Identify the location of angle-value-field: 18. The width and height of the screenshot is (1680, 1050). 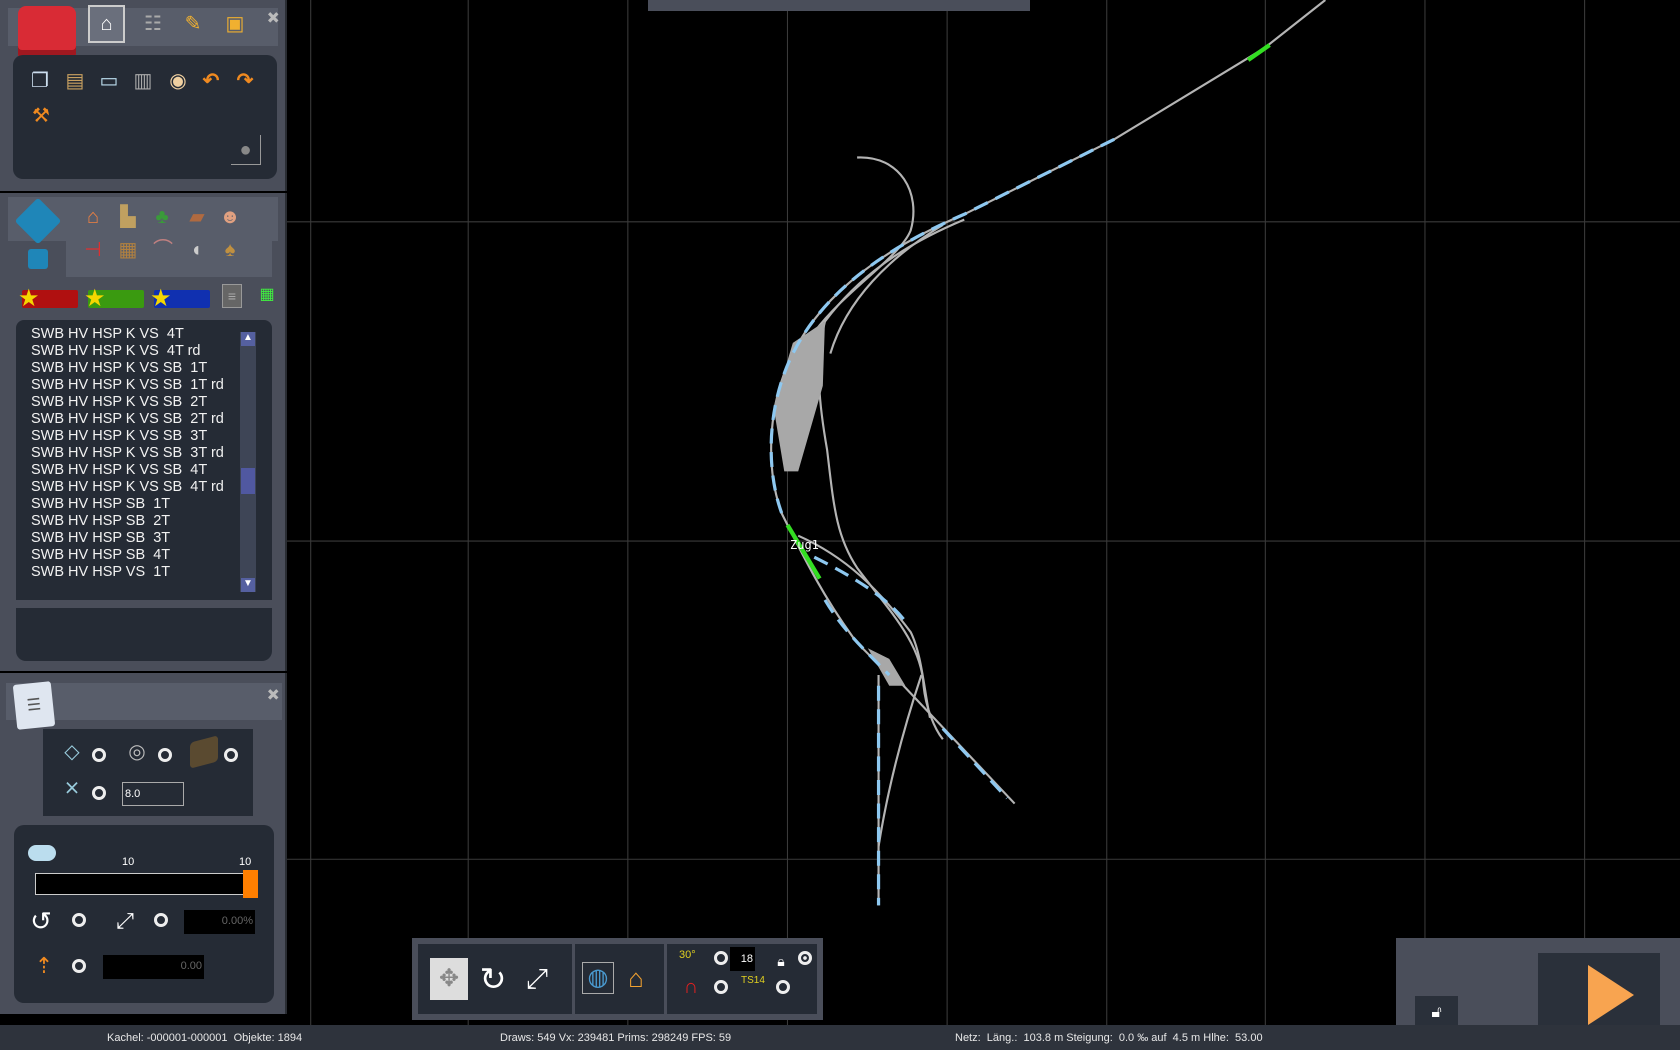
(742, 959).